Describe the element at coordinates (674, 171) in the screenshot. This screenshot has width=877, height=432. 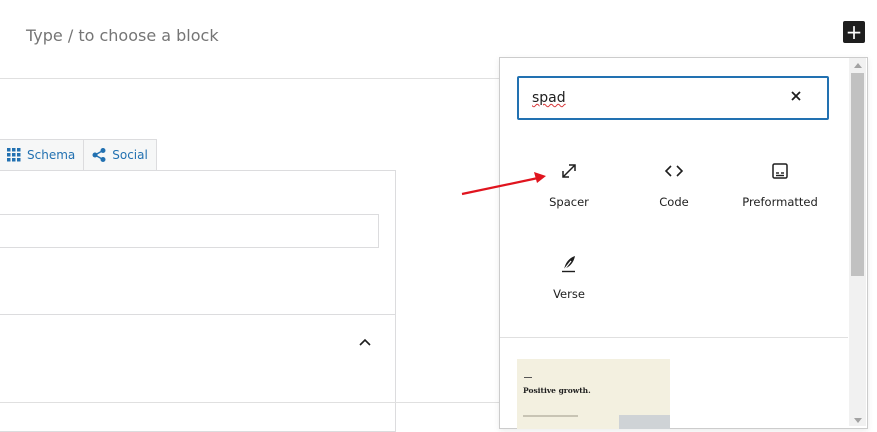
I see `code-icon` at that location.